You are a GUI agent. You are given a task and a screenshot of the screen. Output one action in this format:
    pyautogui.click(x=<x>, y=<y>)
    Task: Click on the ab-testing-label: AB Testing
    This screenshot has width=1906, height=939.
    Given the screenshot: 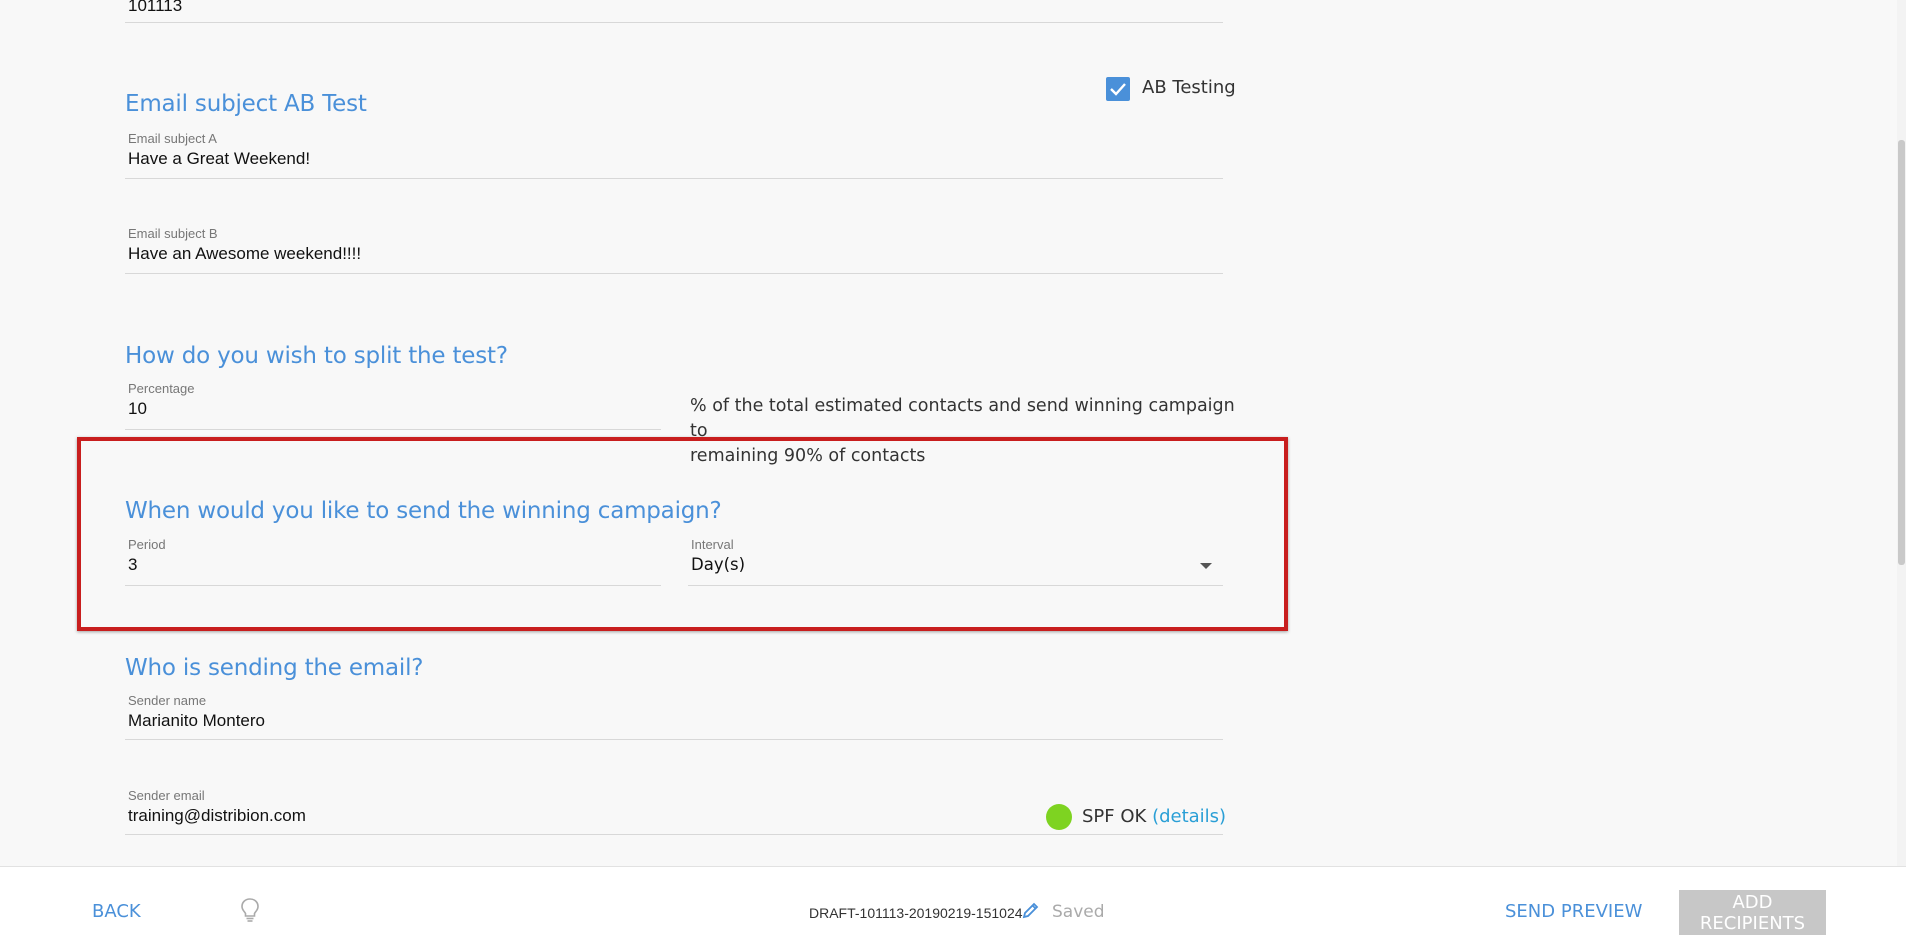 What is the action you would take?
    pyautogui.click(x=1189, y=87)
    